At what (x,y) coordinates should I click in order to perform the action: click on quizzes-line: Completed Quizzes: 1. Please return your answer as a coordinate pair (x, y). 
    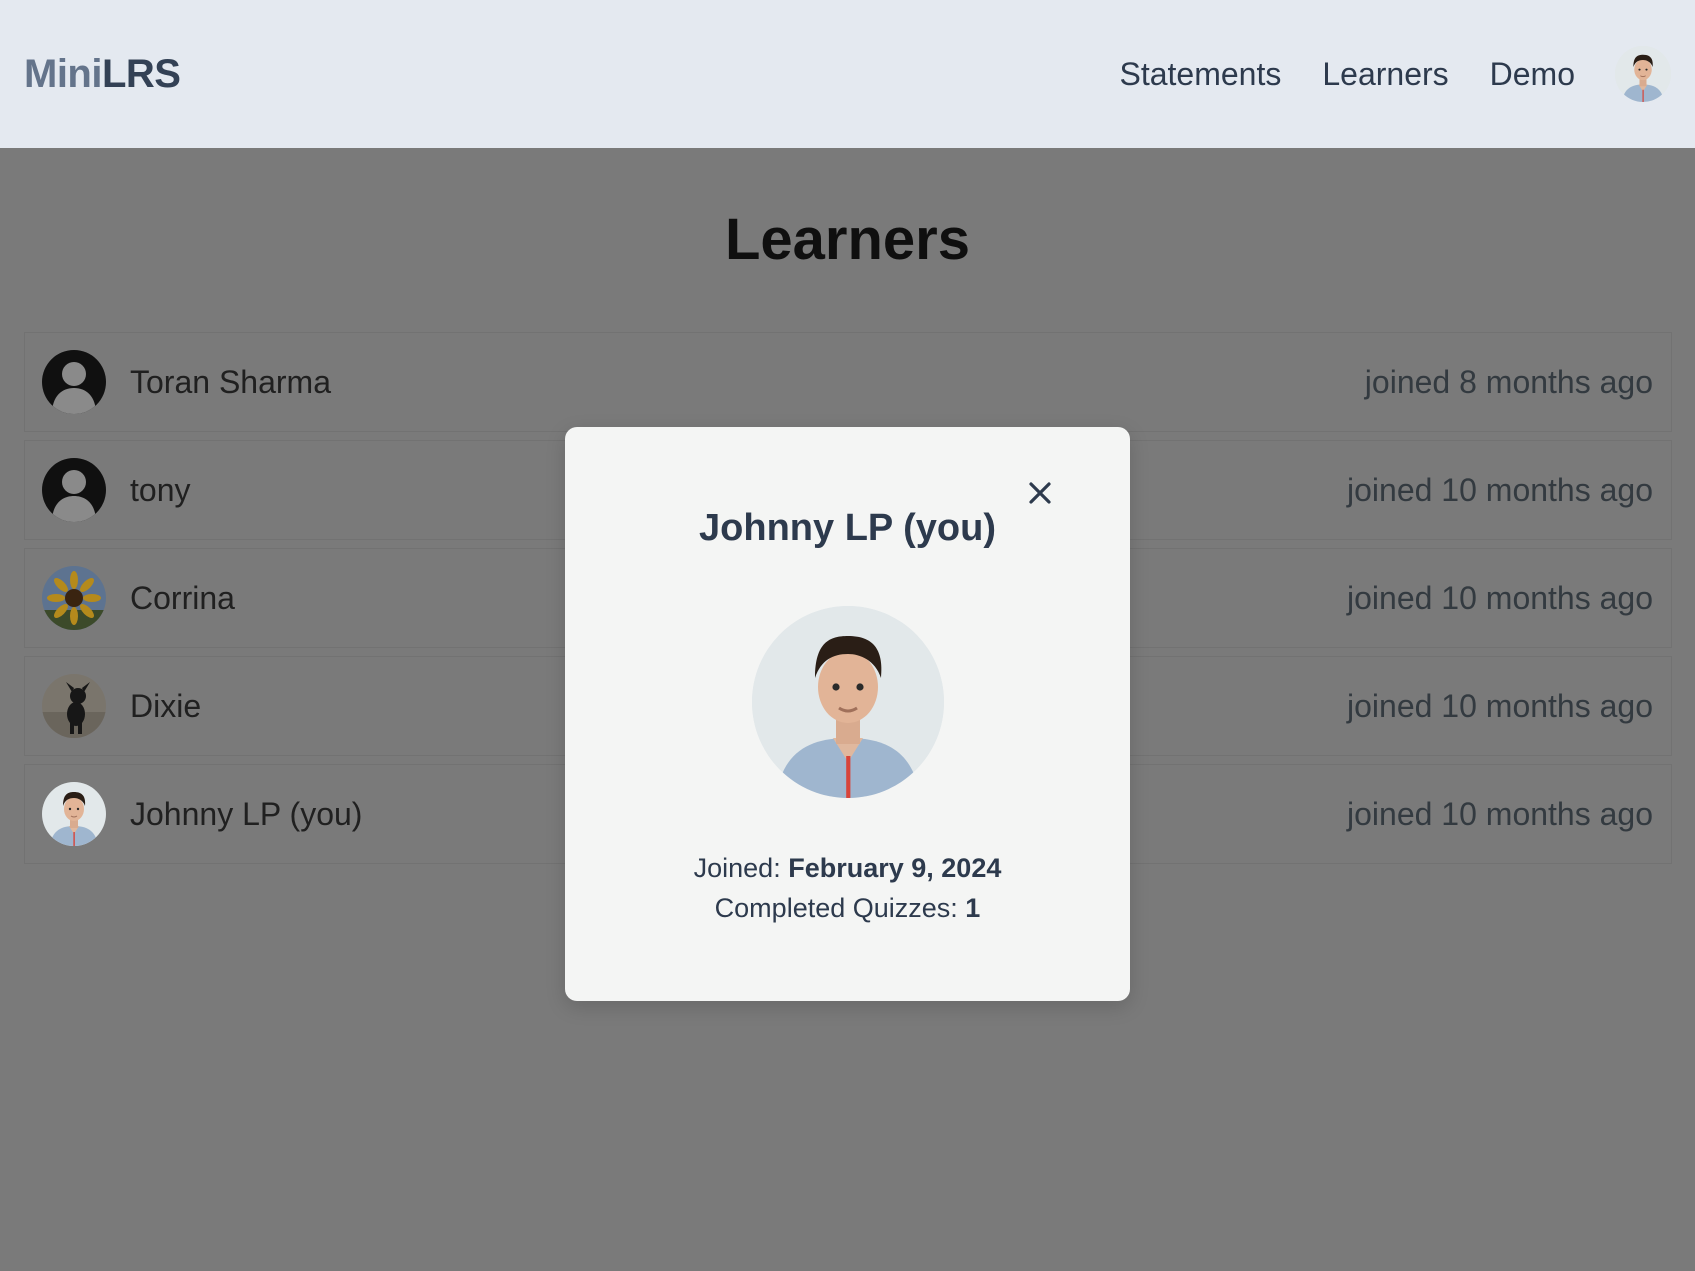
    Looking at the image, I should click on (847, 908).